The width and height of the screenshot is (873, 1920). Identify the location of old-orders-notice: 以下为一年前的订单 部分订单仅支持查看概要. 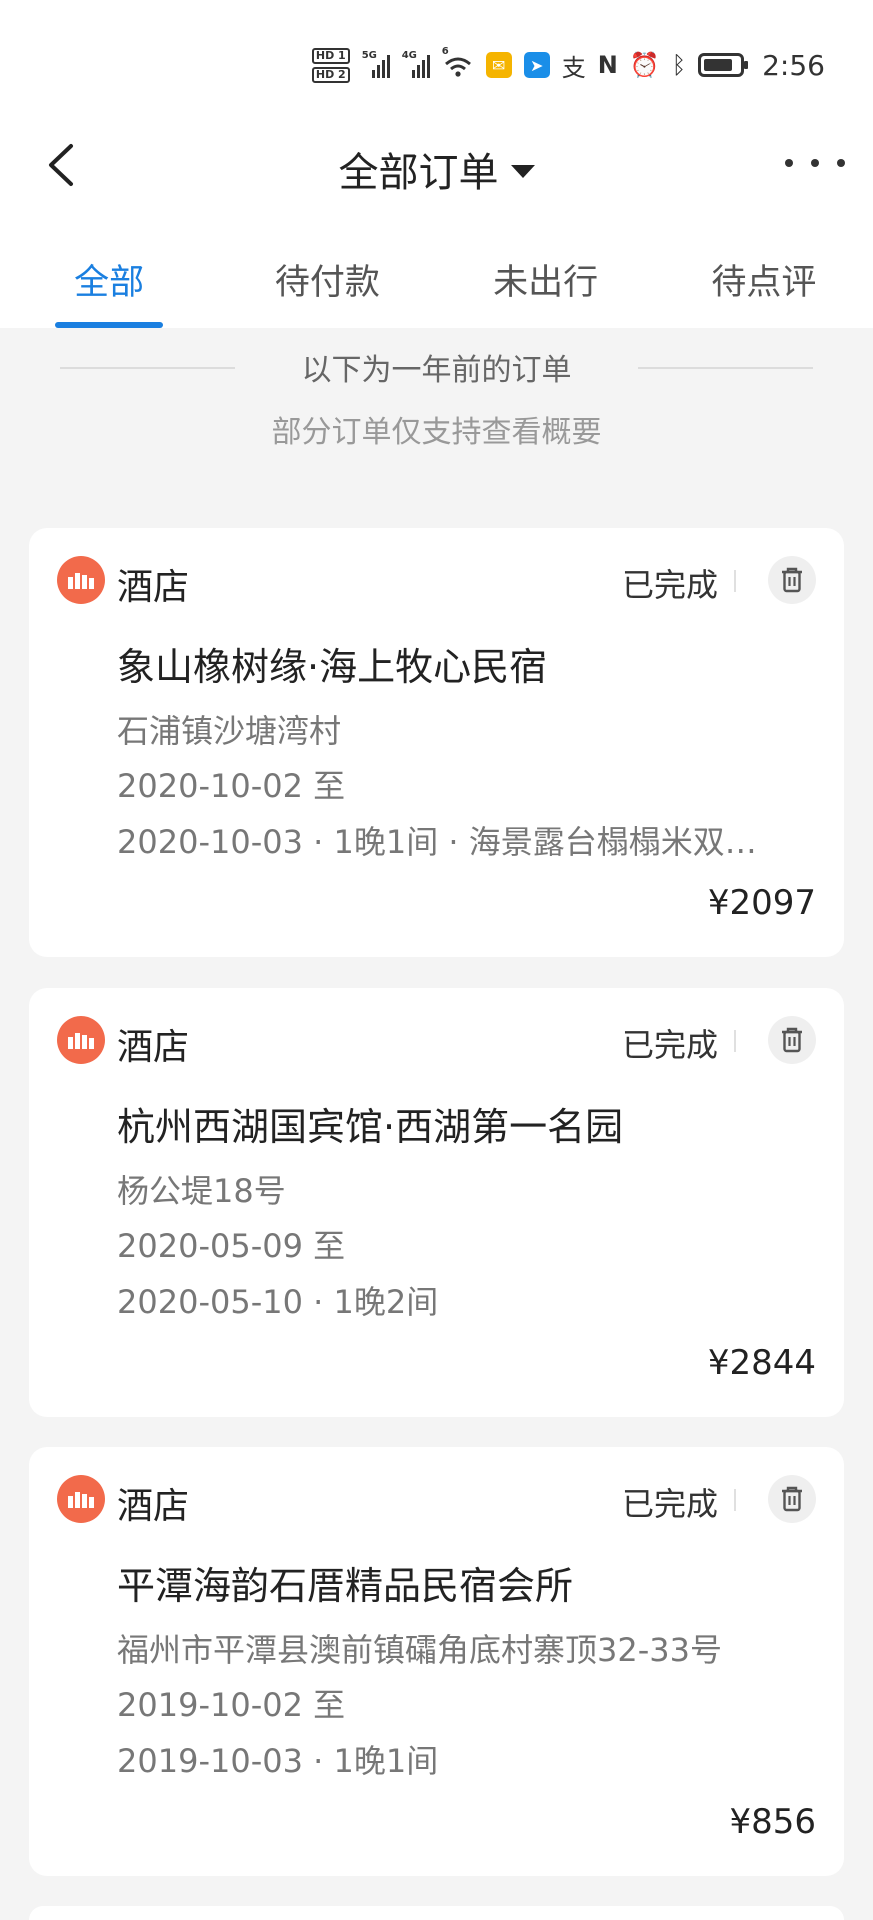
(436, 398).